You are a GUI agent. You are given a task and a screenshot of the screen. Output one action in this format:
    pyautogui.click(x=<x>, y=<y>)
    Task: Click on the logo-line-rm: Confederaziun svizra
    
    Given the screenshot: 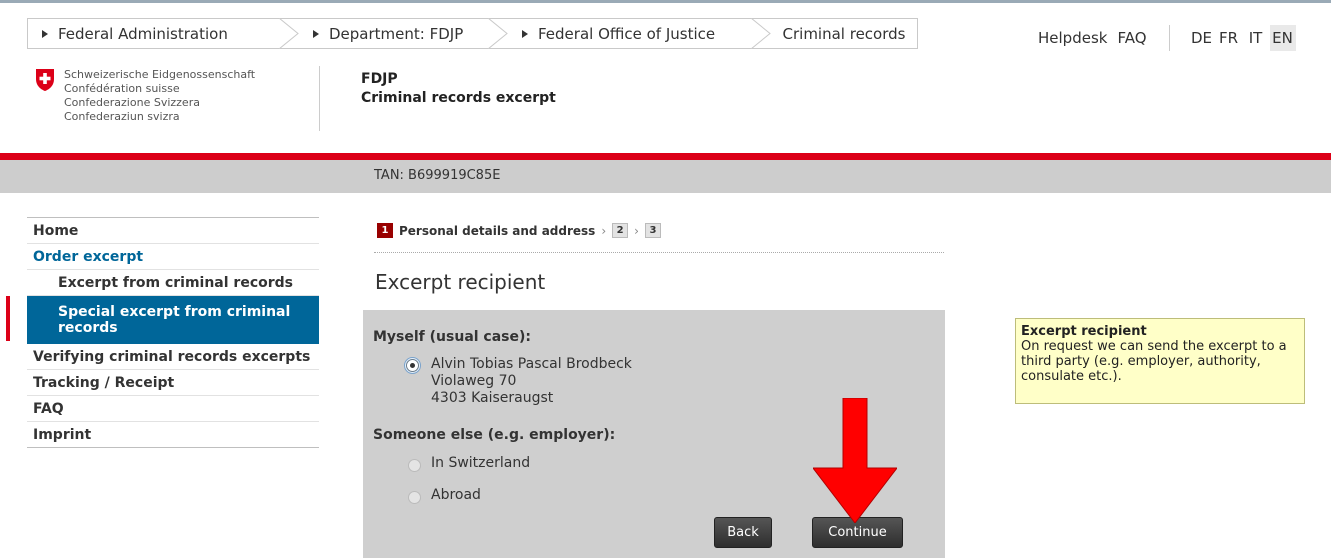 What is the action you would take?
    pyautogui.click(x=122, y=116)
    